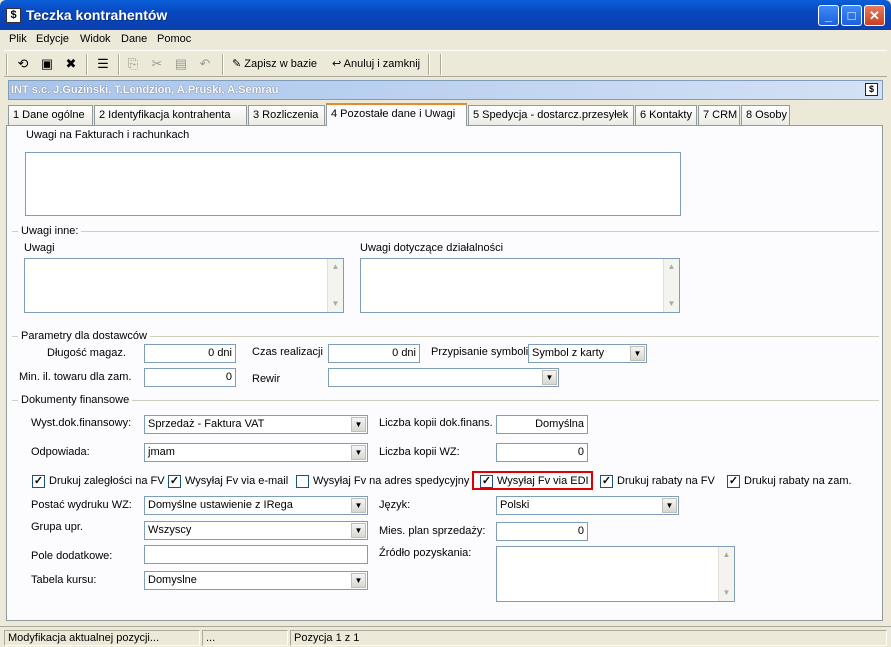 The image size is (891, 647). What do you see at coordinates (425, 553) in the screenshot?
I see `acquisition-source-label: Źródło pozyskania:` at bounding box center [425, 553].